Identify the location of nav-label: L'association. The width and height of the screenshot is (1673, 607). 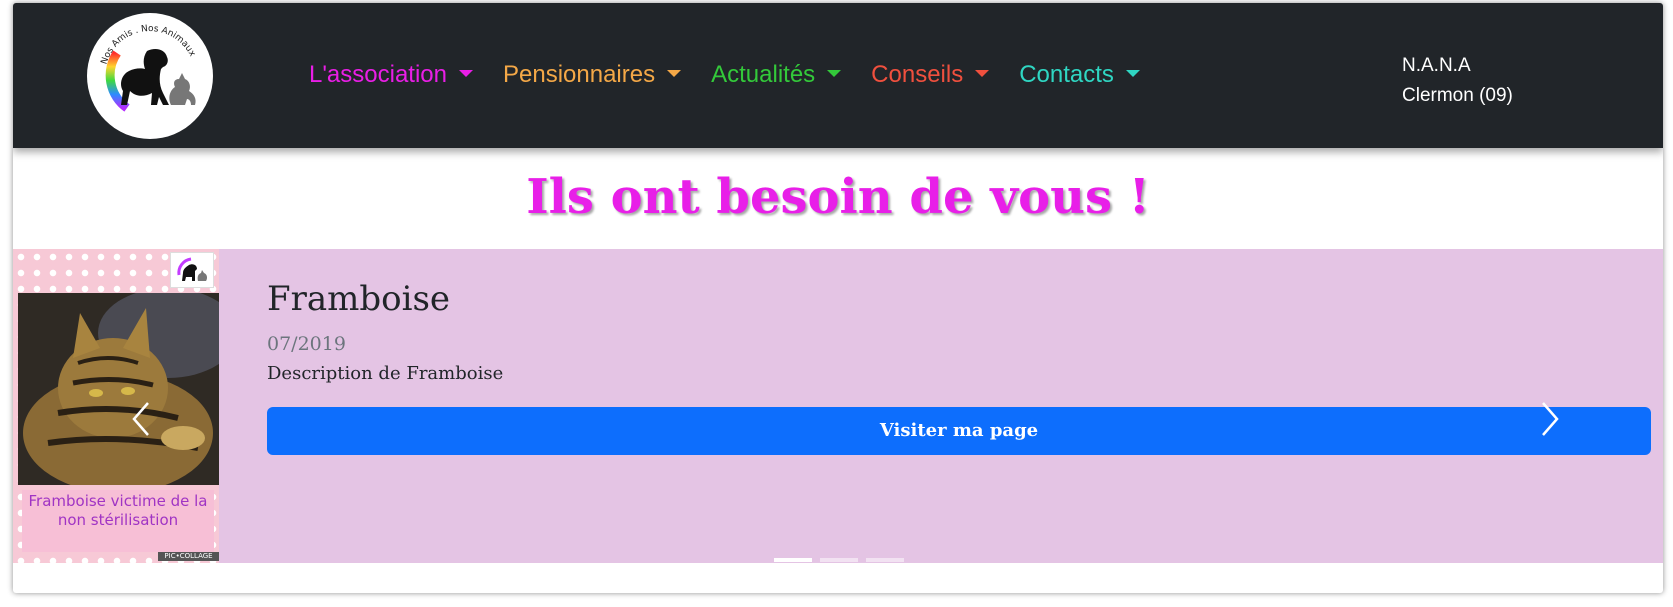
(378, 74).